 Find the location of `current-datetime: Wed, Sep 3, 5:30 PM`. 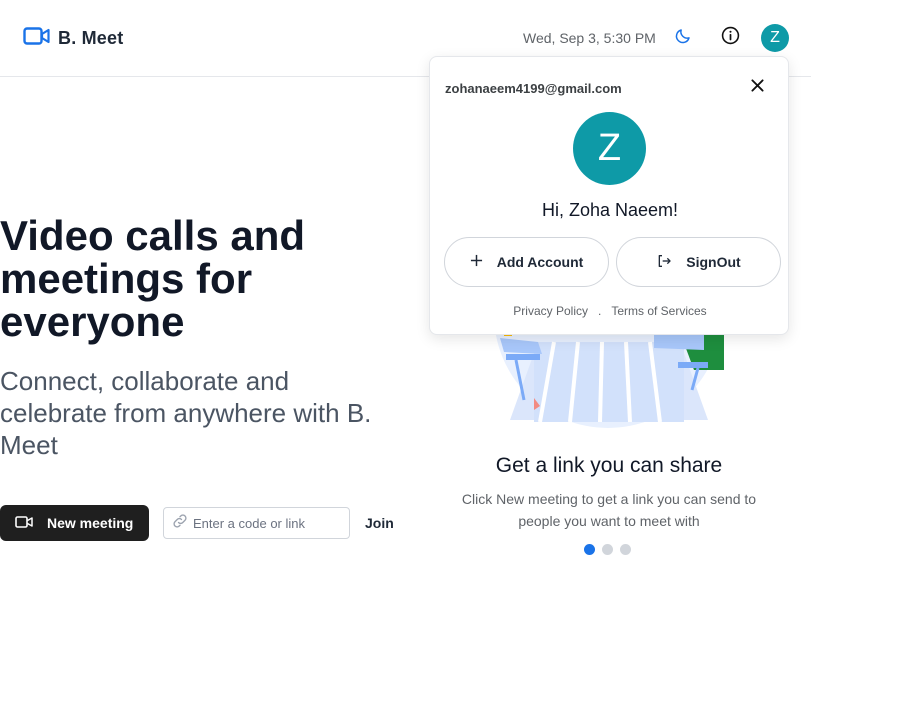

current-datetime: Wed, Sep 3, 5:30 PM is located at coordinates (589, 38).